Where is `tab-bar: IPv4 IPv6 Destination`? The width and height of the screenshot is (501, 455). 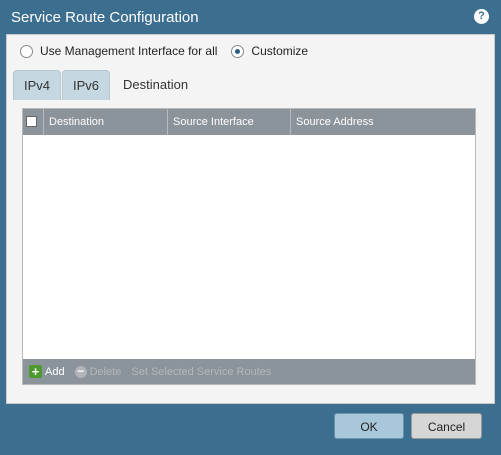 tab-bar: IPv4 IPv6 Destination is located at coordinates (107, 85).